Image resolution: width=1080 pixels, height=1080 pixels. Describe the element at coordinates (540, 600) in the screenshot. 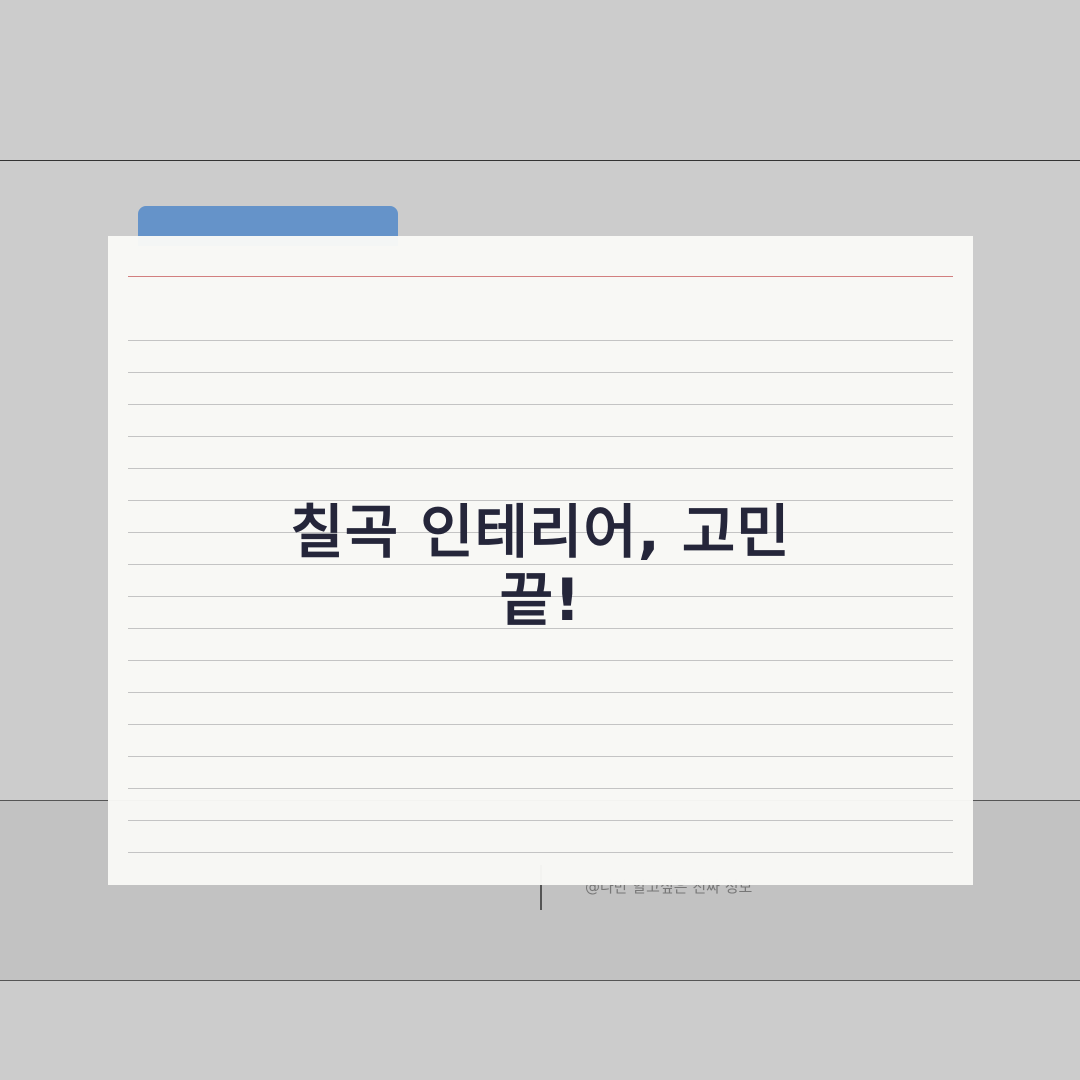

I see `title-line-2: 끝!` at that location.